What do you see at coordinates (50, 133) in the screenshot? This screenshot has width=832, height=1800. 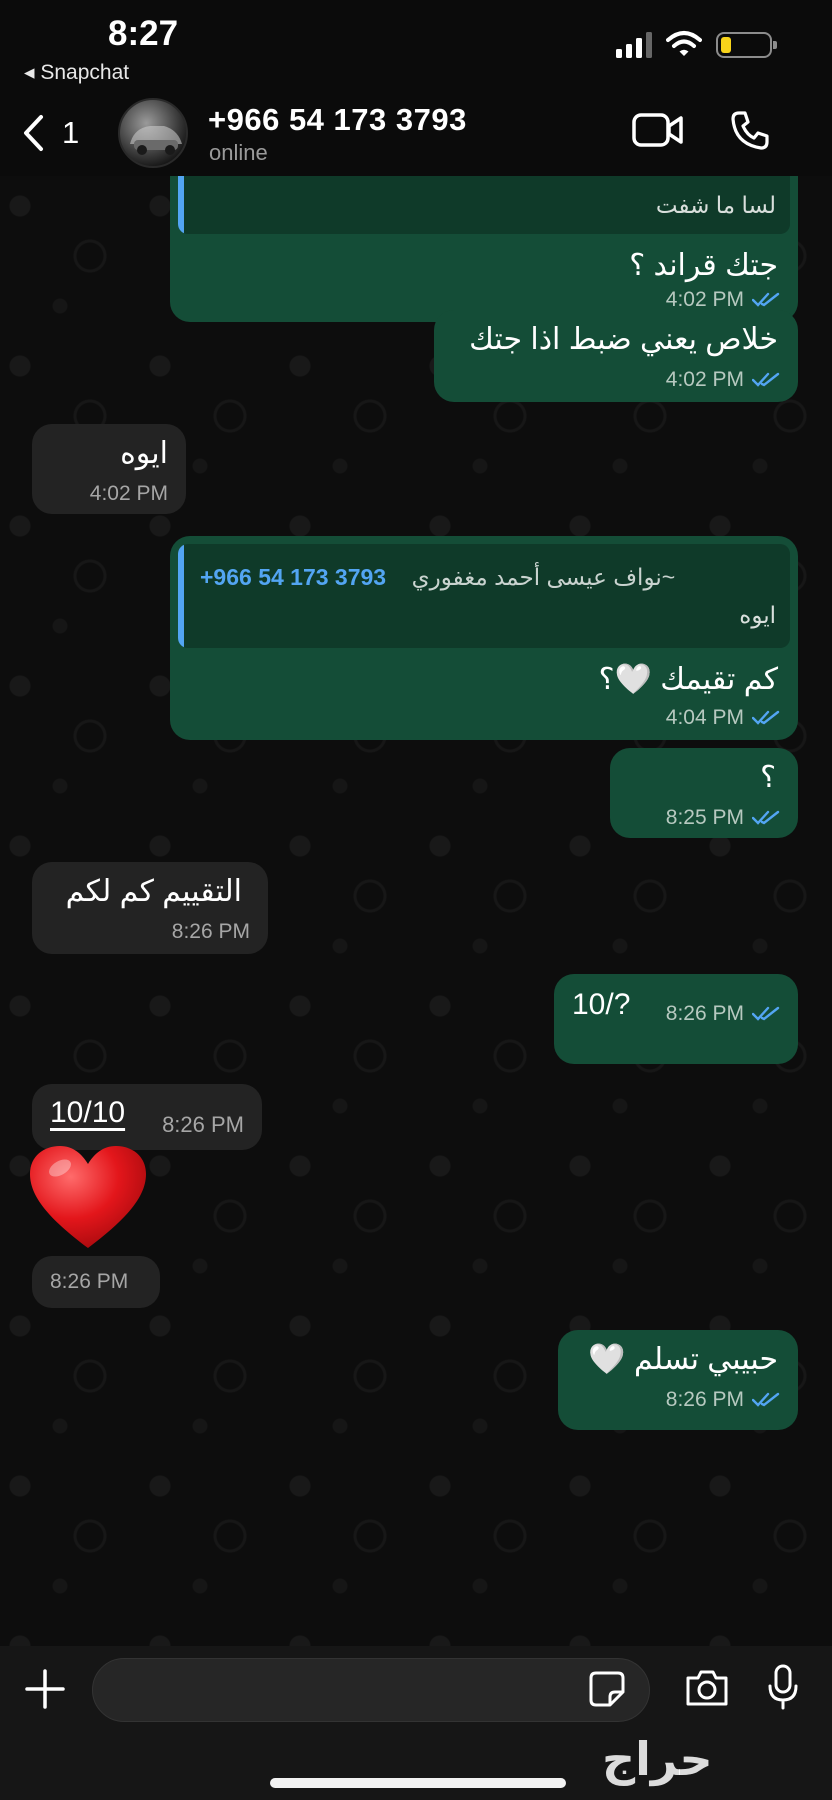 I see `back-button: 1` at bounding box center [50, 133].